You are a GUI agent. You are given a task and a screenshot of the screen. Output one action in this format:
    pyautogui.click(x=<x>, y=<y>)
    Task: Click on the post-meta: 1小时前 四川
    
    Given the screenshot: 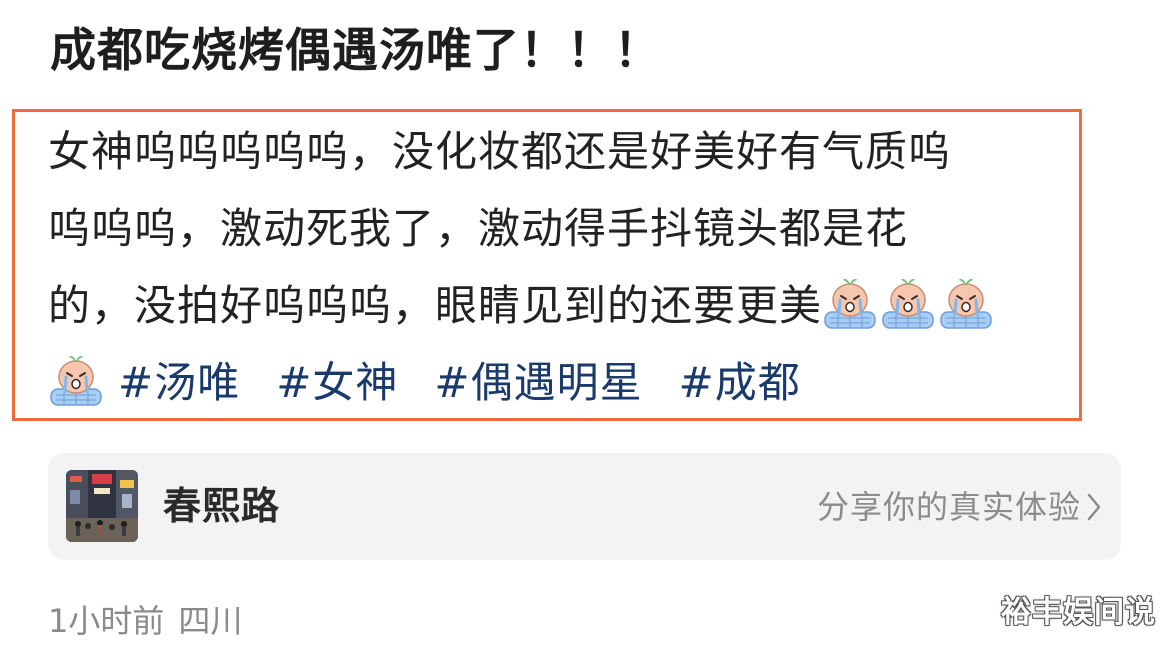 What is the action you would take?
    pyautogui.click(x=145, y=621)
    